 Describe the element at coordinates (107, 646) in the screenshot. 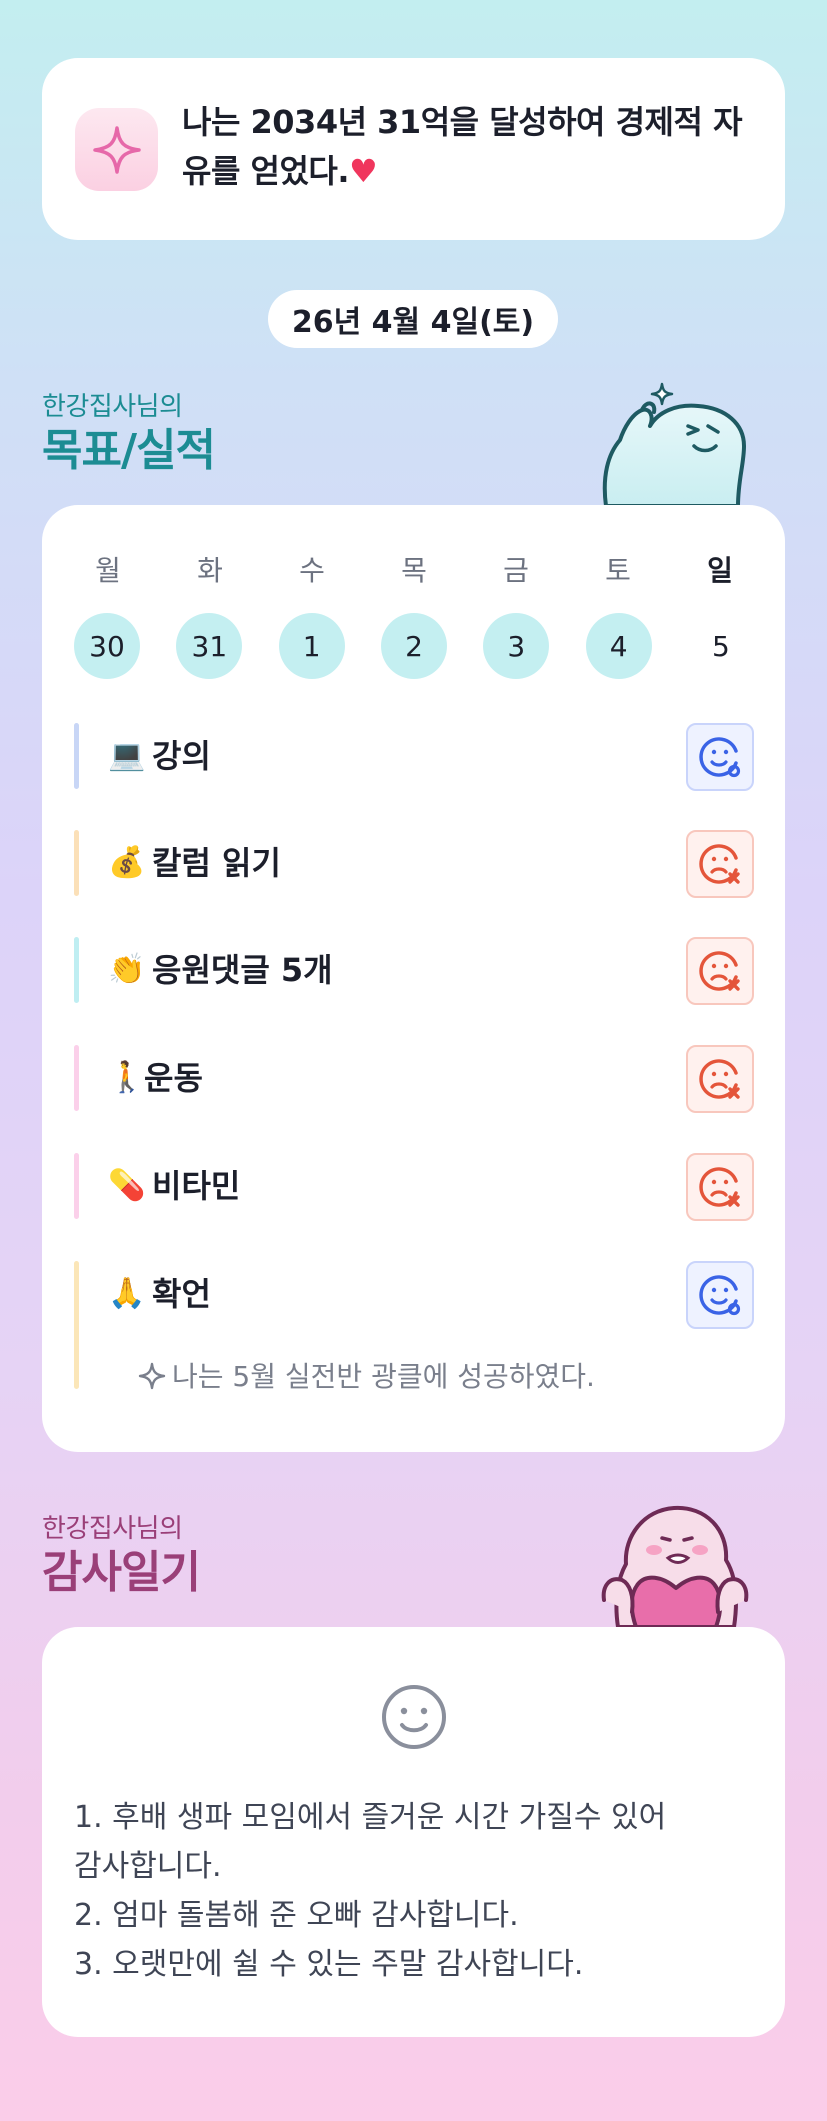

I see `date-cell: 30` at that location.